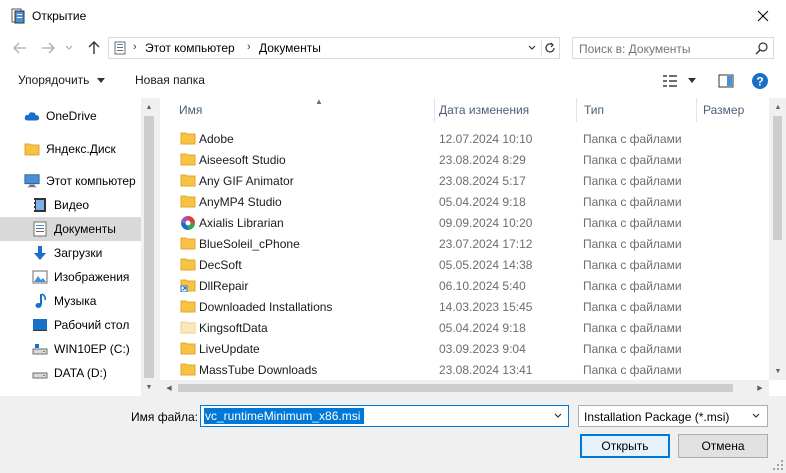 Image resolution: width=786 pixels, height=473 pixels. Describe the element at coordinates (468, 138) in the screenshot. I see `file-row: Adobe 12.07.2024 10:10 Папка с файлами` at that location.